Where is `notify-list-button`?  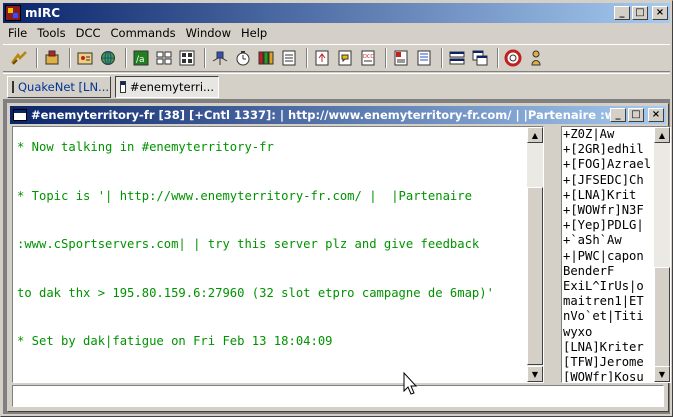 notify-list-button is located at coordinates (187, 58).